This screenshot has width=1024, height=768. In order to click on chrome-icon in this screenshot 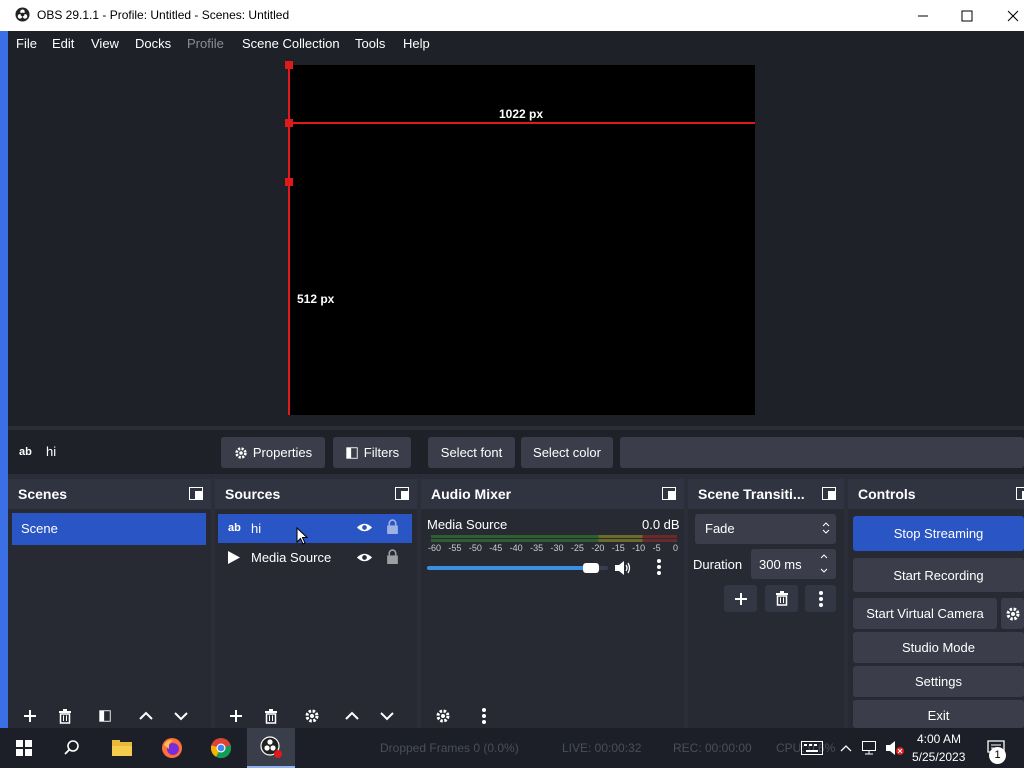, I will do `click(221, 748)`.